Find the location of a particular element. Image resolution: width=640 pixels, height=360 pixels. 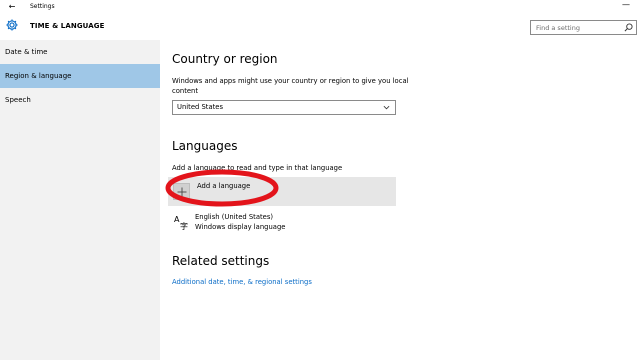

plus-icon is located at coordinates (182, 192).